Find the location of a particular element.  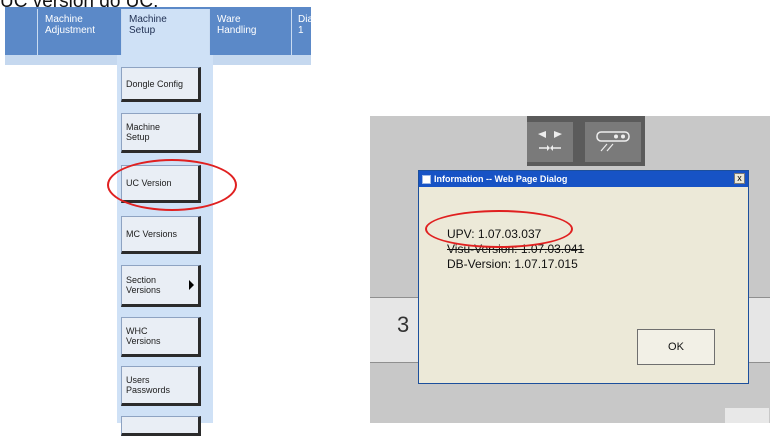

tab-label: Ware Handling is located at coordinates (237, 25).